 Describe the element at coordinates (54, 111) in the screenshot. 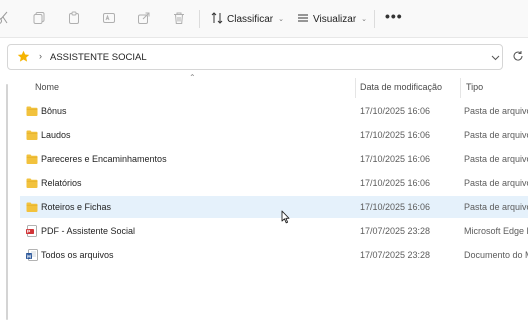

I see `file-name: Bônus` at that location.